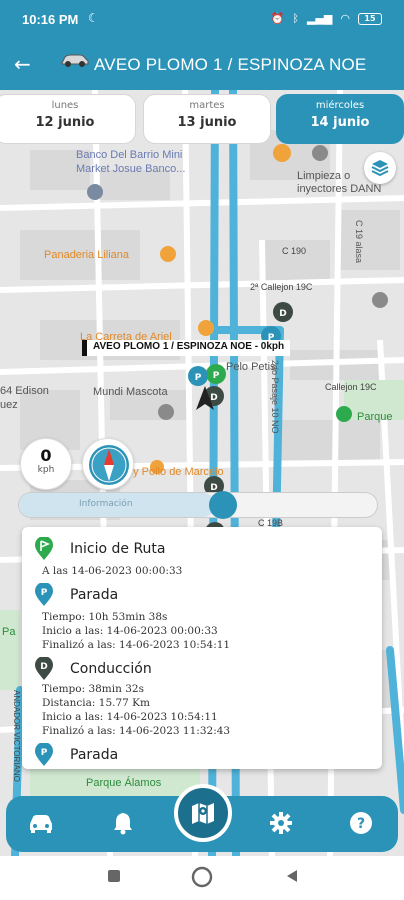 The width and height of the screenshot is (404, 900). I want to click on map-label: 64 Edison, so click(24, 391).